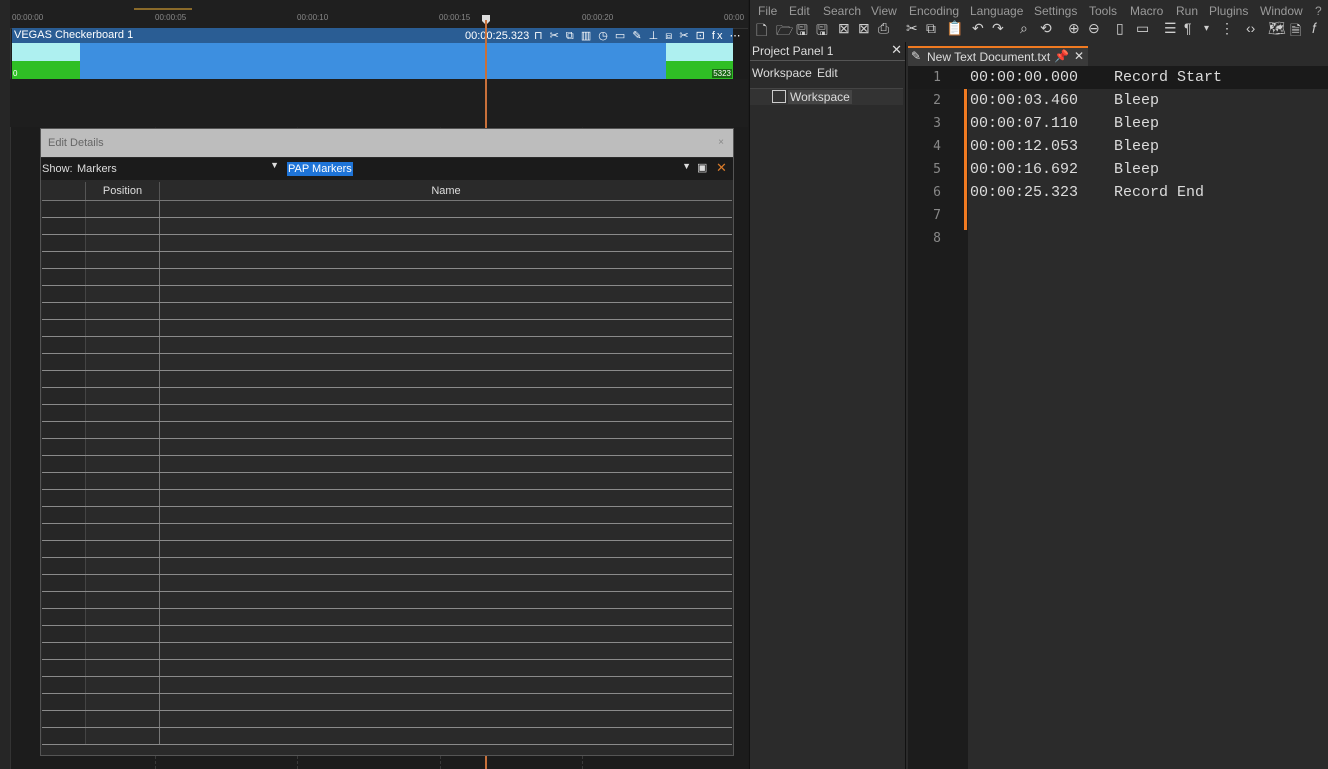  I want to click on sync-scroll-icon: ▯, so click(1120, 28).